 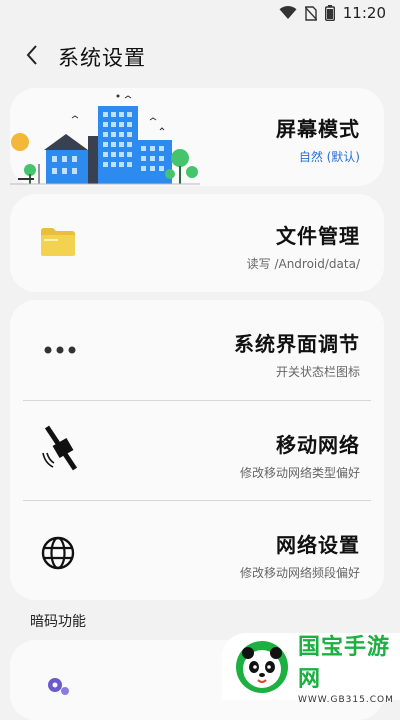 I want to click on watermark-text: 国宝手游网 WWW.GB315.COM, so click(x=349, y=667).